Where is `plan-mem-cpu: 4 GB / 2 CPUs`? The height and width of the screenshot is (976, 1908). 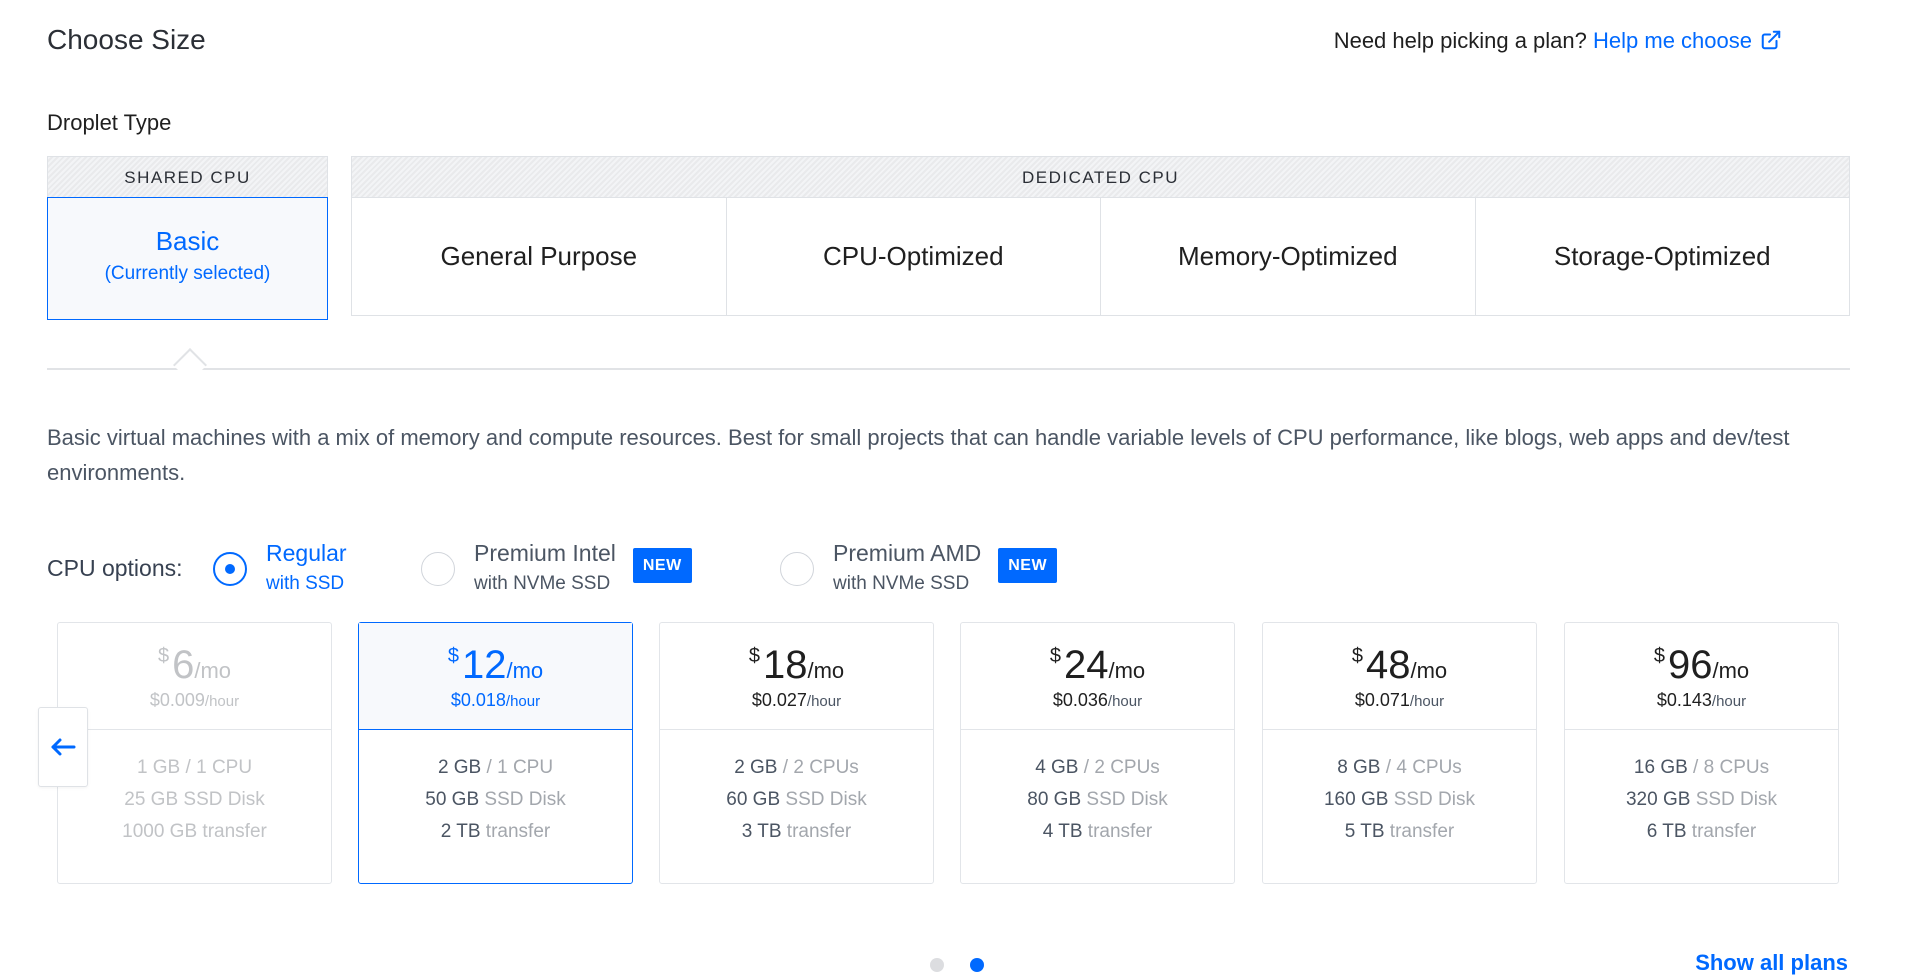 plan-mem-cpu: 4 GB / 2 CPUs is located at coordinates (1097, 767).